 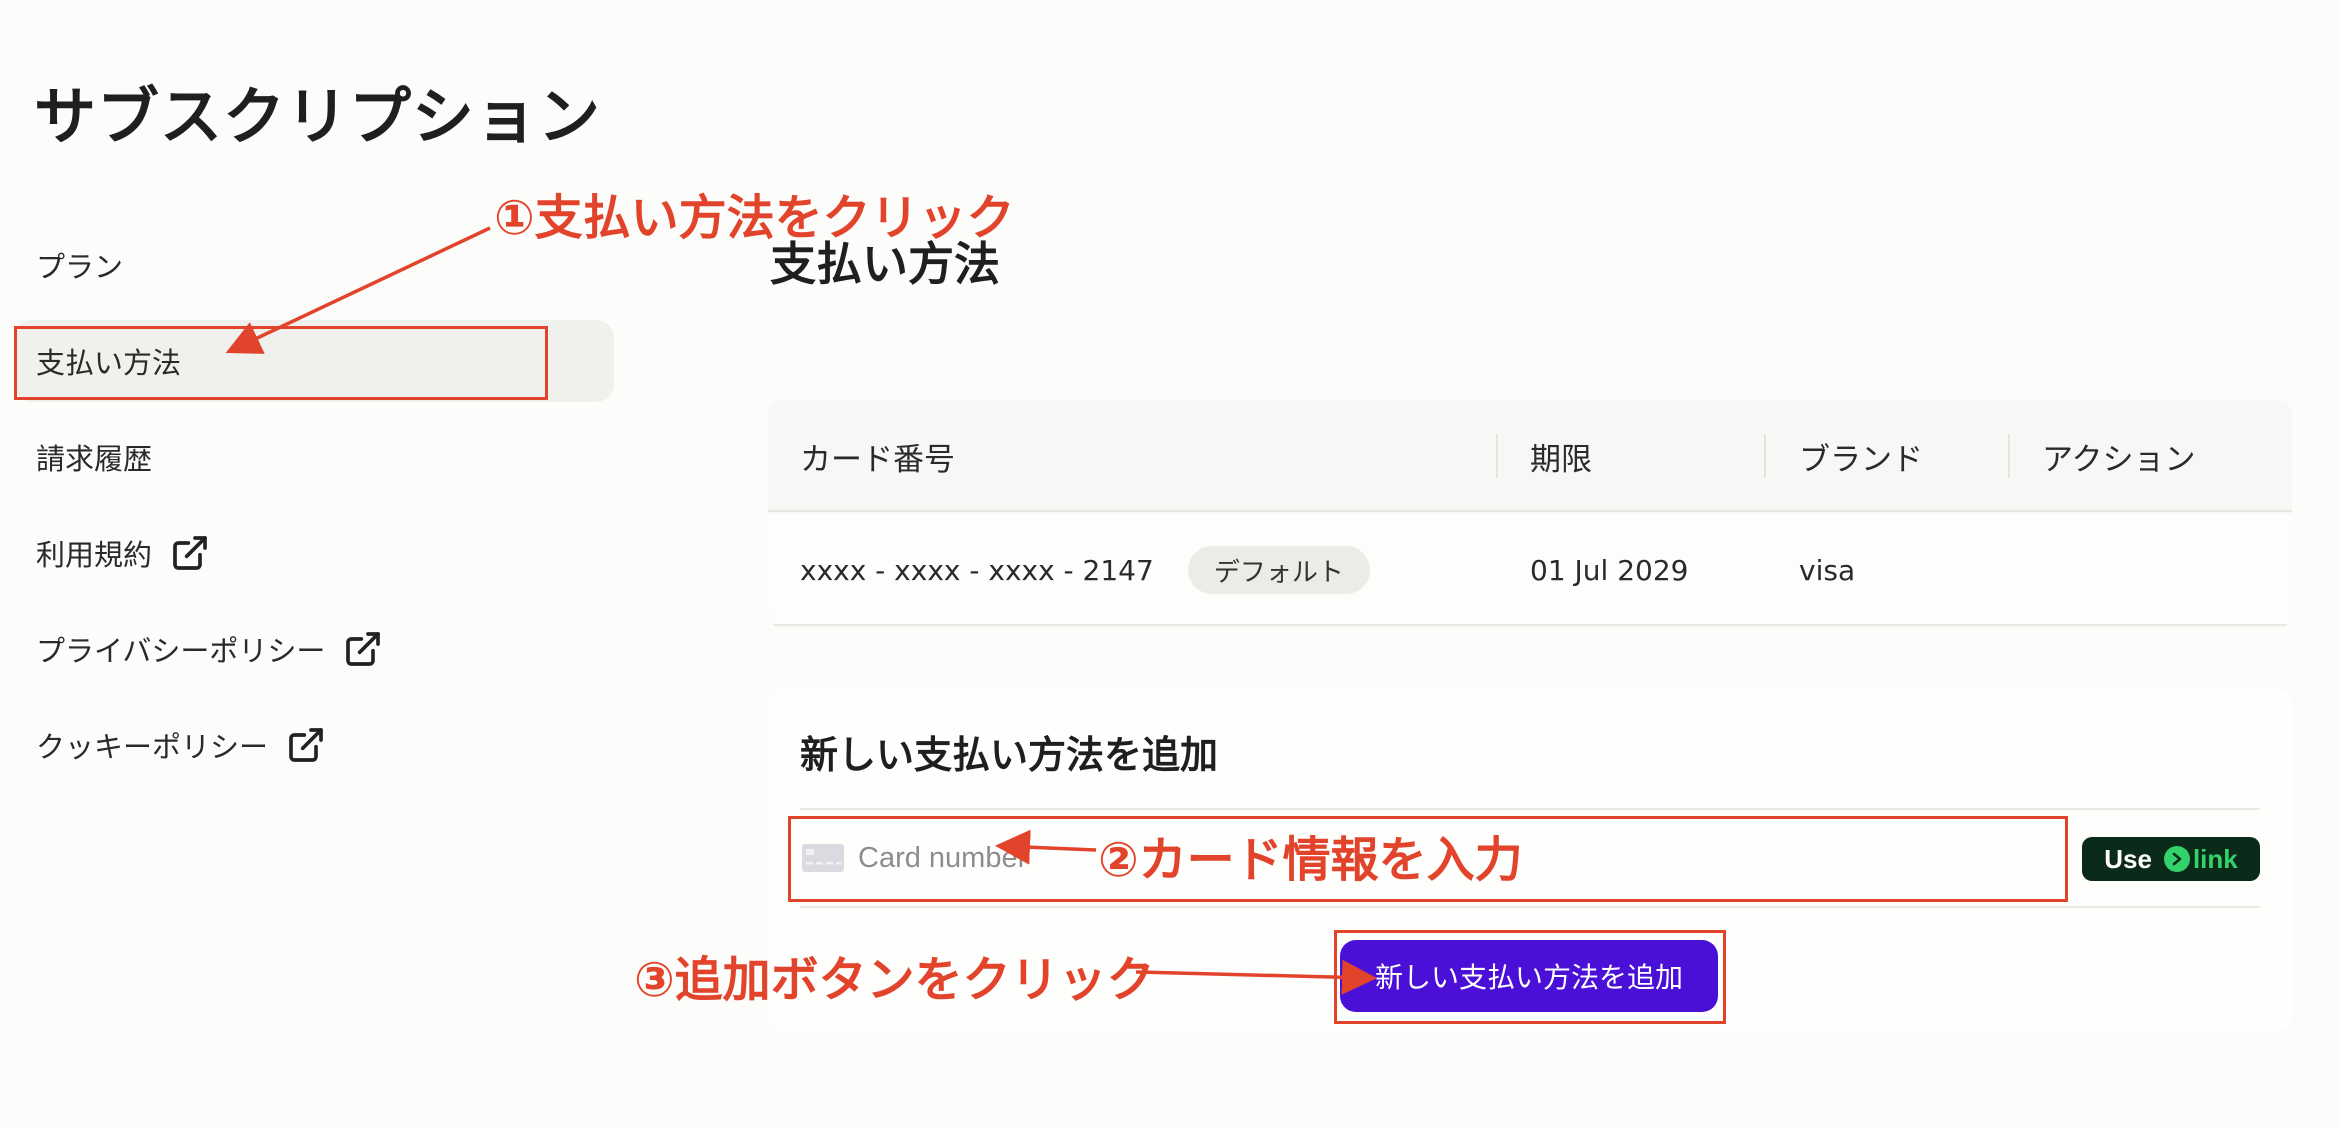 What do you see at coordinates (1278, 570) in the screenshot?
I see `default-badge: デフォルト` at bounding box center [1278, 570].